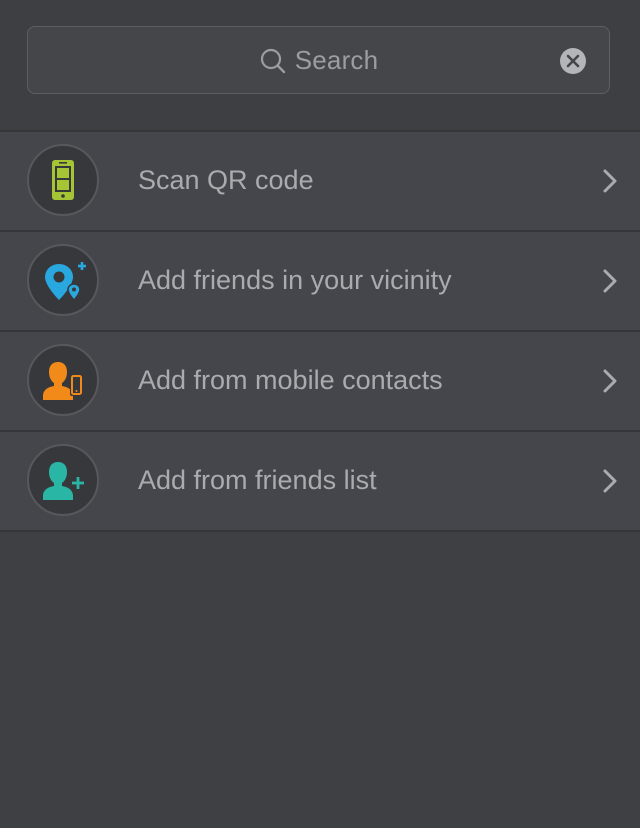  I want to click on contact-phone-icon, so click(63, 380).